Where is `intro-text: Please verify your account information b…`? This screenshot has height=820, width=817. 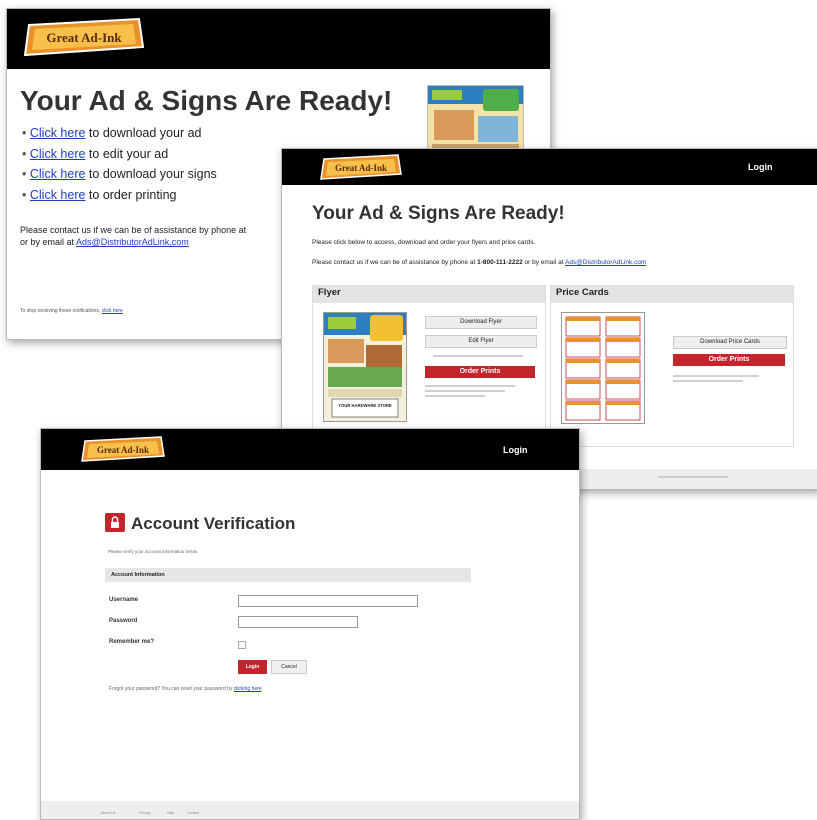
intro-text: Please verify your account information b… is located at coordinates (153, 551).